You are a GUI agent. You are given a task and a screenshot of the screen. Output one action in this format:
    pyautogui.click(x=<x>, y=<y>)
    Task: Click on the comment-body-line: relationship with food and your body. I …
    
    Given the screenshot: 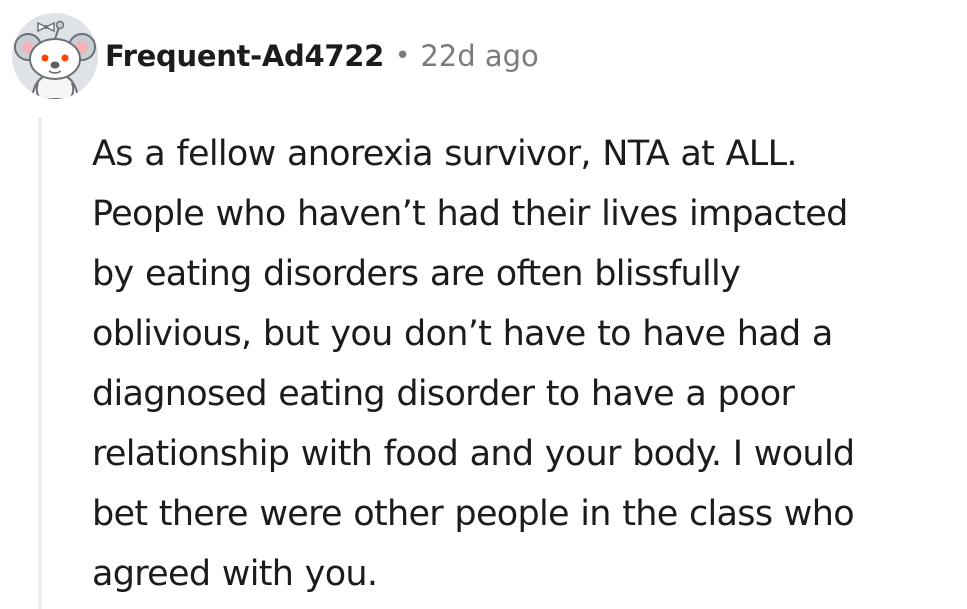 What is the action you would take?
    pyautogui.click(x=473, y=454)
    